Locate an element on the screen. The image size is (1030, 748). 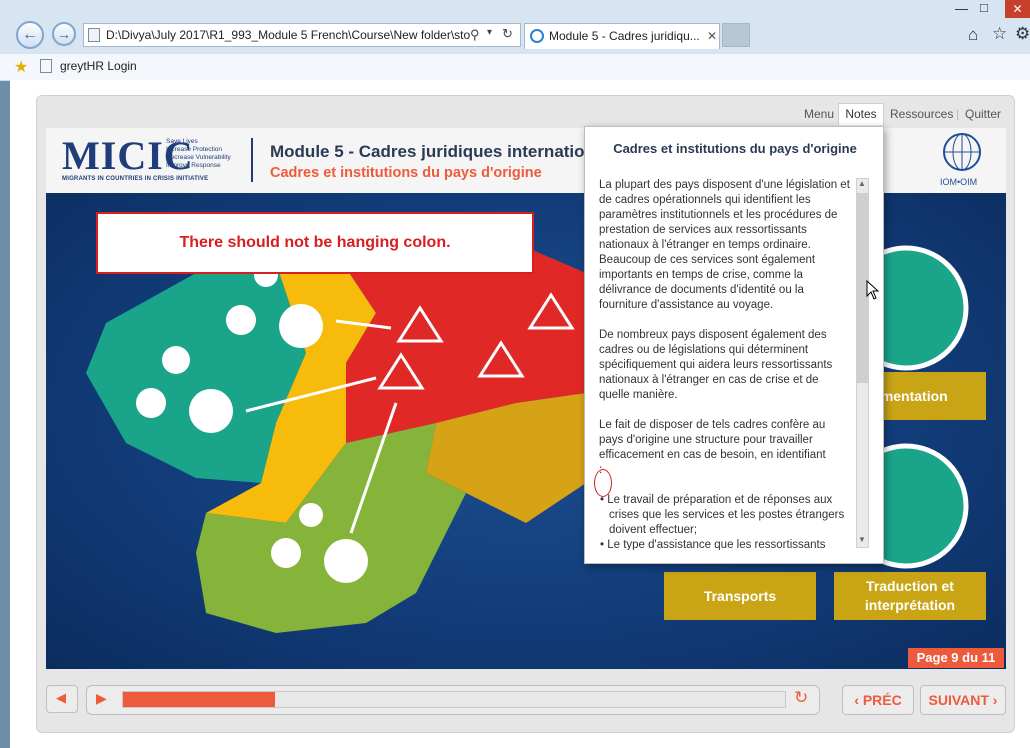
translation-tile: Traduction et interprétation is located at coordinates (910, 596).